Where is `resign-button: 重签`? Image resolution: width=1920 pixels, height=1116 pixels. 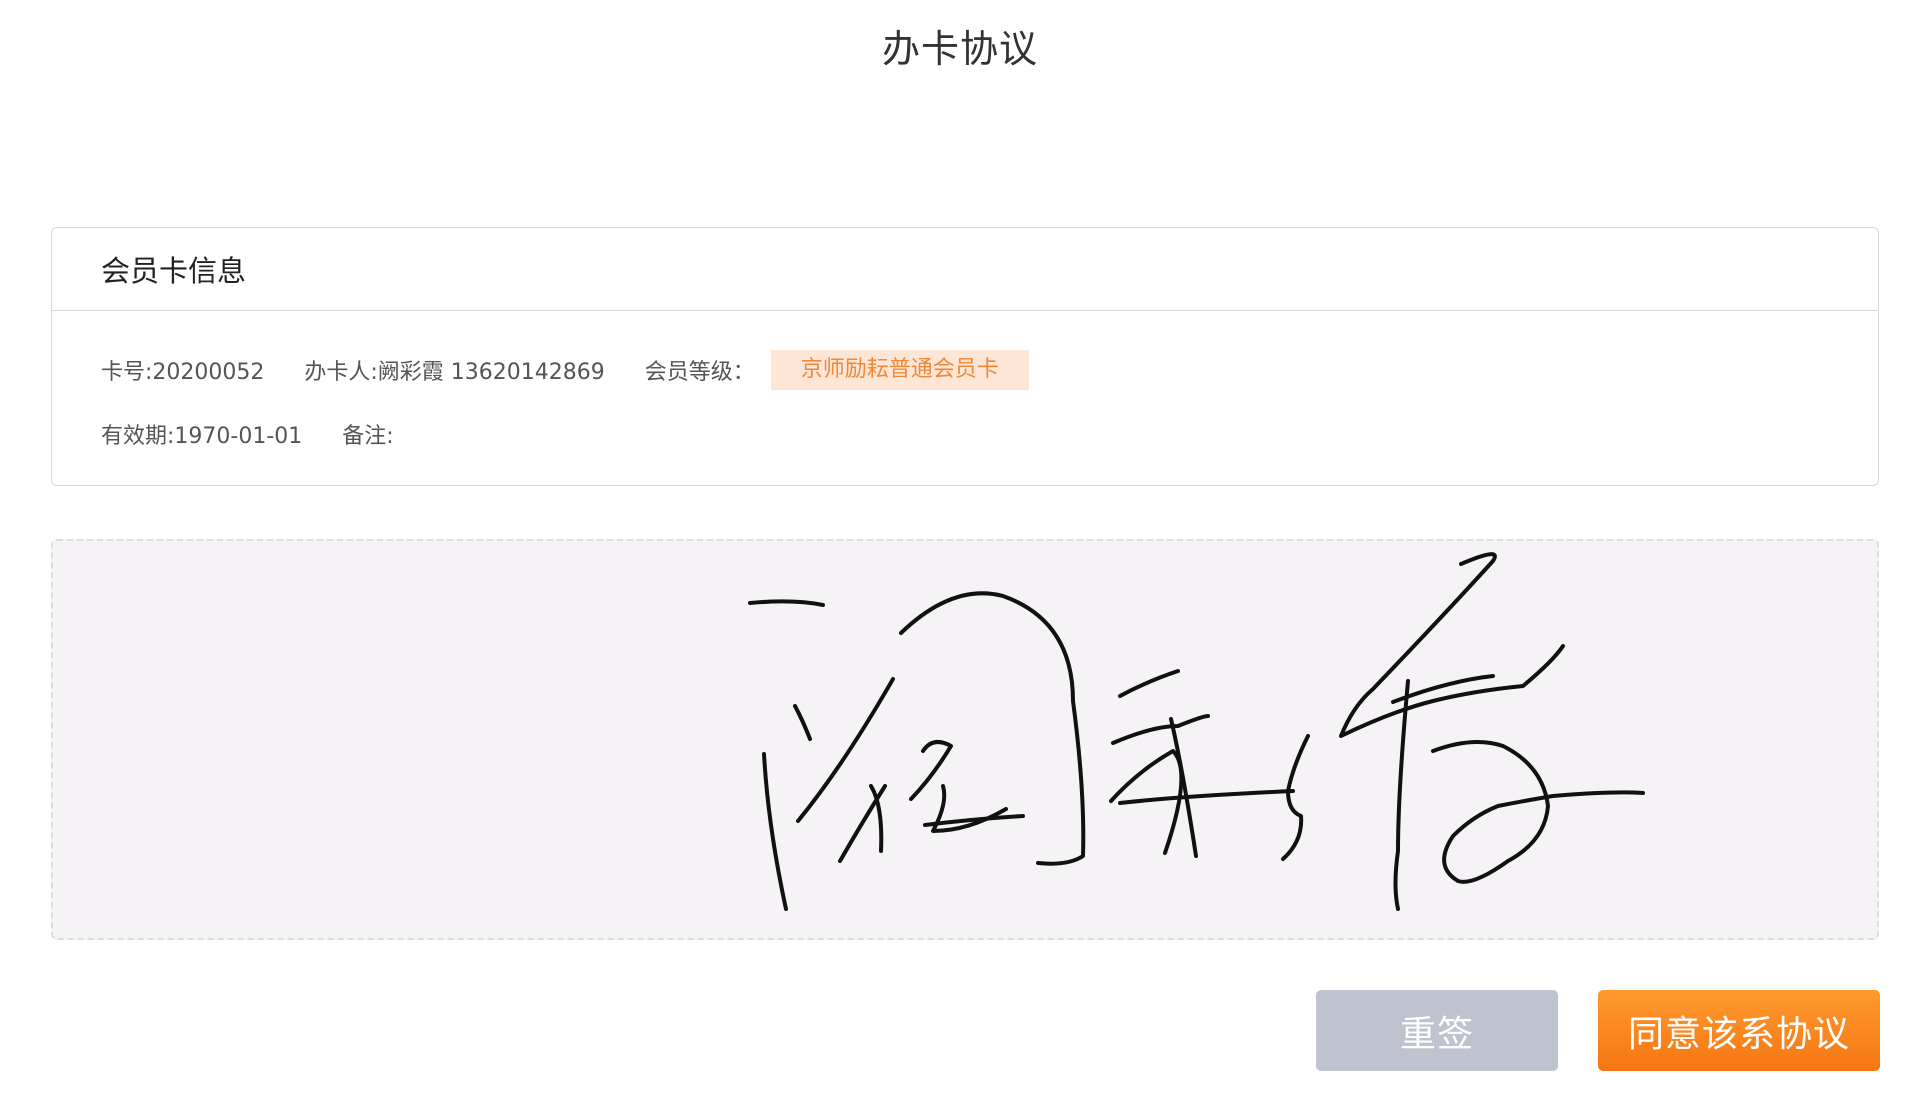 resign-button: 重签 is located at coordinates (1437, 1030).